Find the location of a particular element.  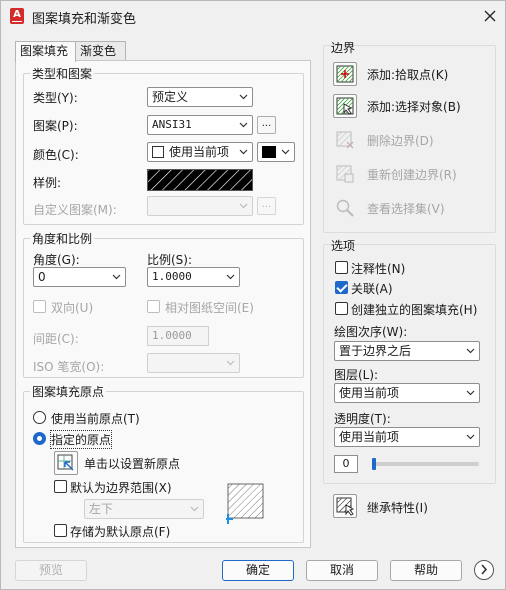

pick-points-icon is located at coordinates (345, 74).